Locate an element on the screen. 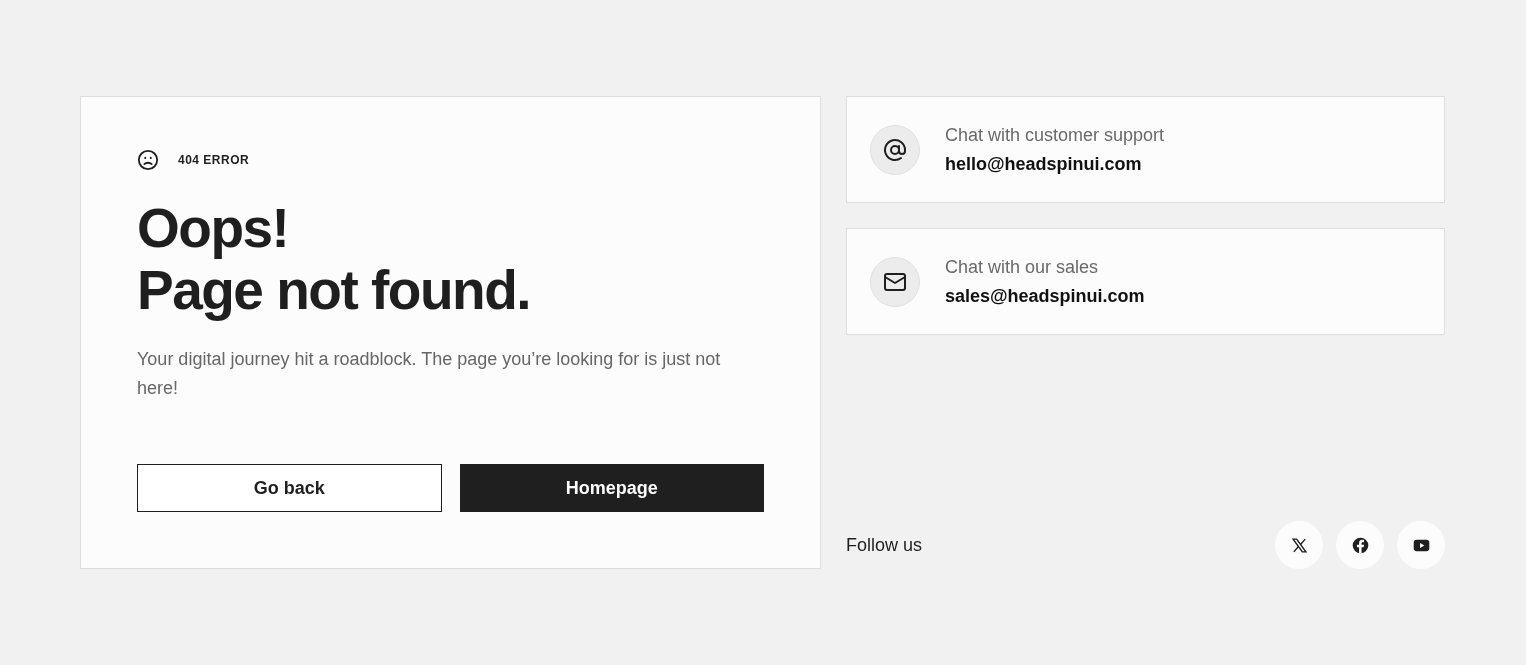 The width and height of the screenshot is (1526, 665). heading: Page not found. is located at coordinates (333, 290).